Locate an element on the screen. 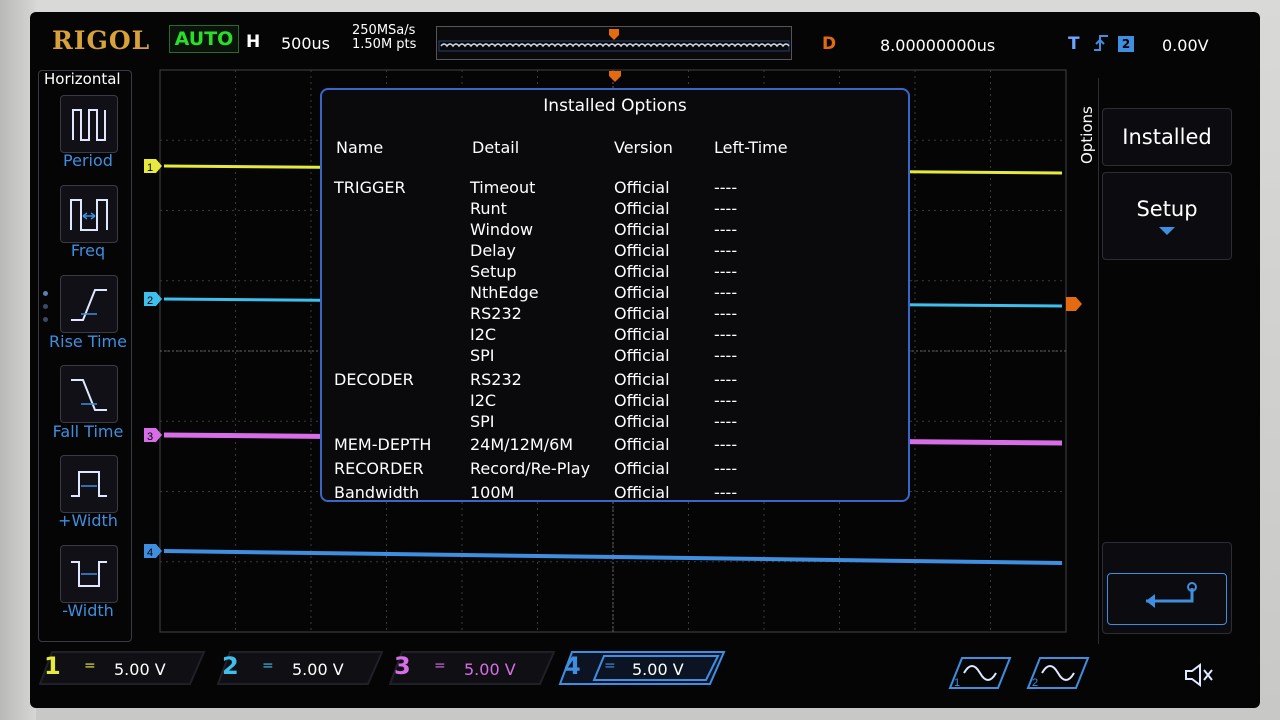 The width and height of the screenshot is (1280, 720). channel-4-marker: 4 is located at coordinates (153, 551).